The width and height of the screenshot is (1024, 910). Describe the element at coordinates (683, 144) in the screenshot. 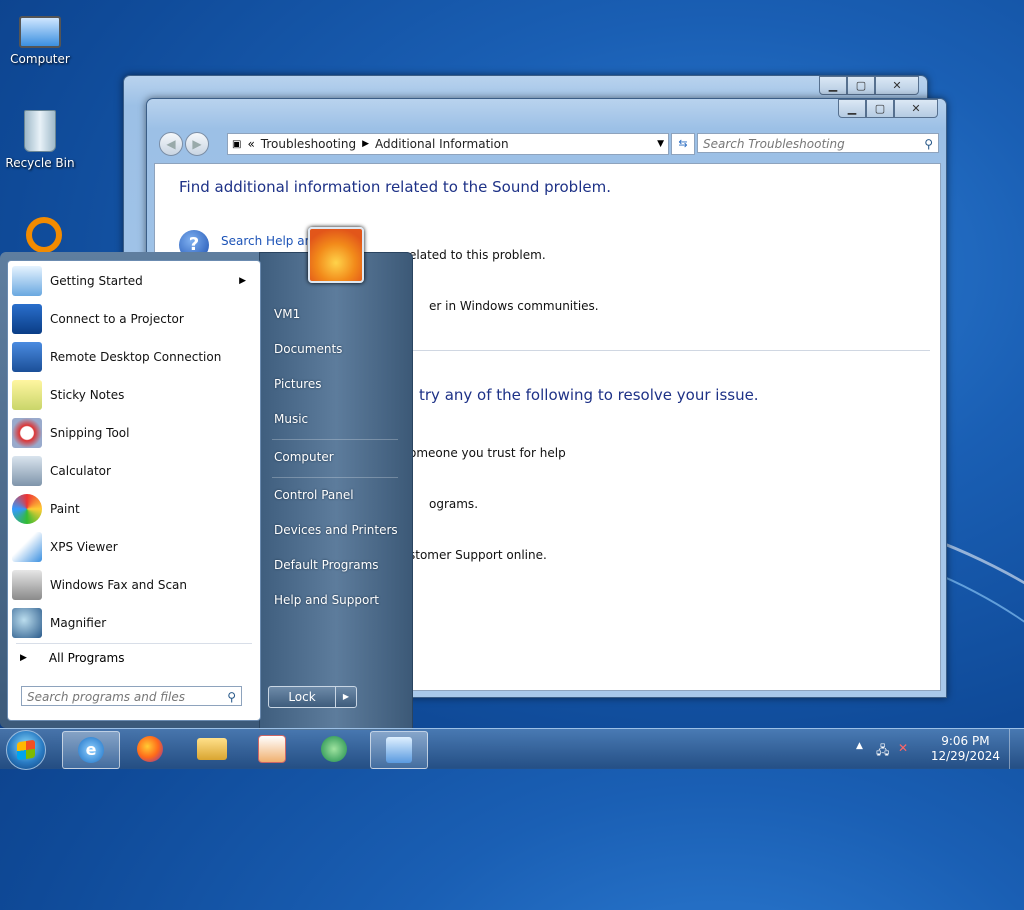

I see `refresh-button: ⇆` at that location.